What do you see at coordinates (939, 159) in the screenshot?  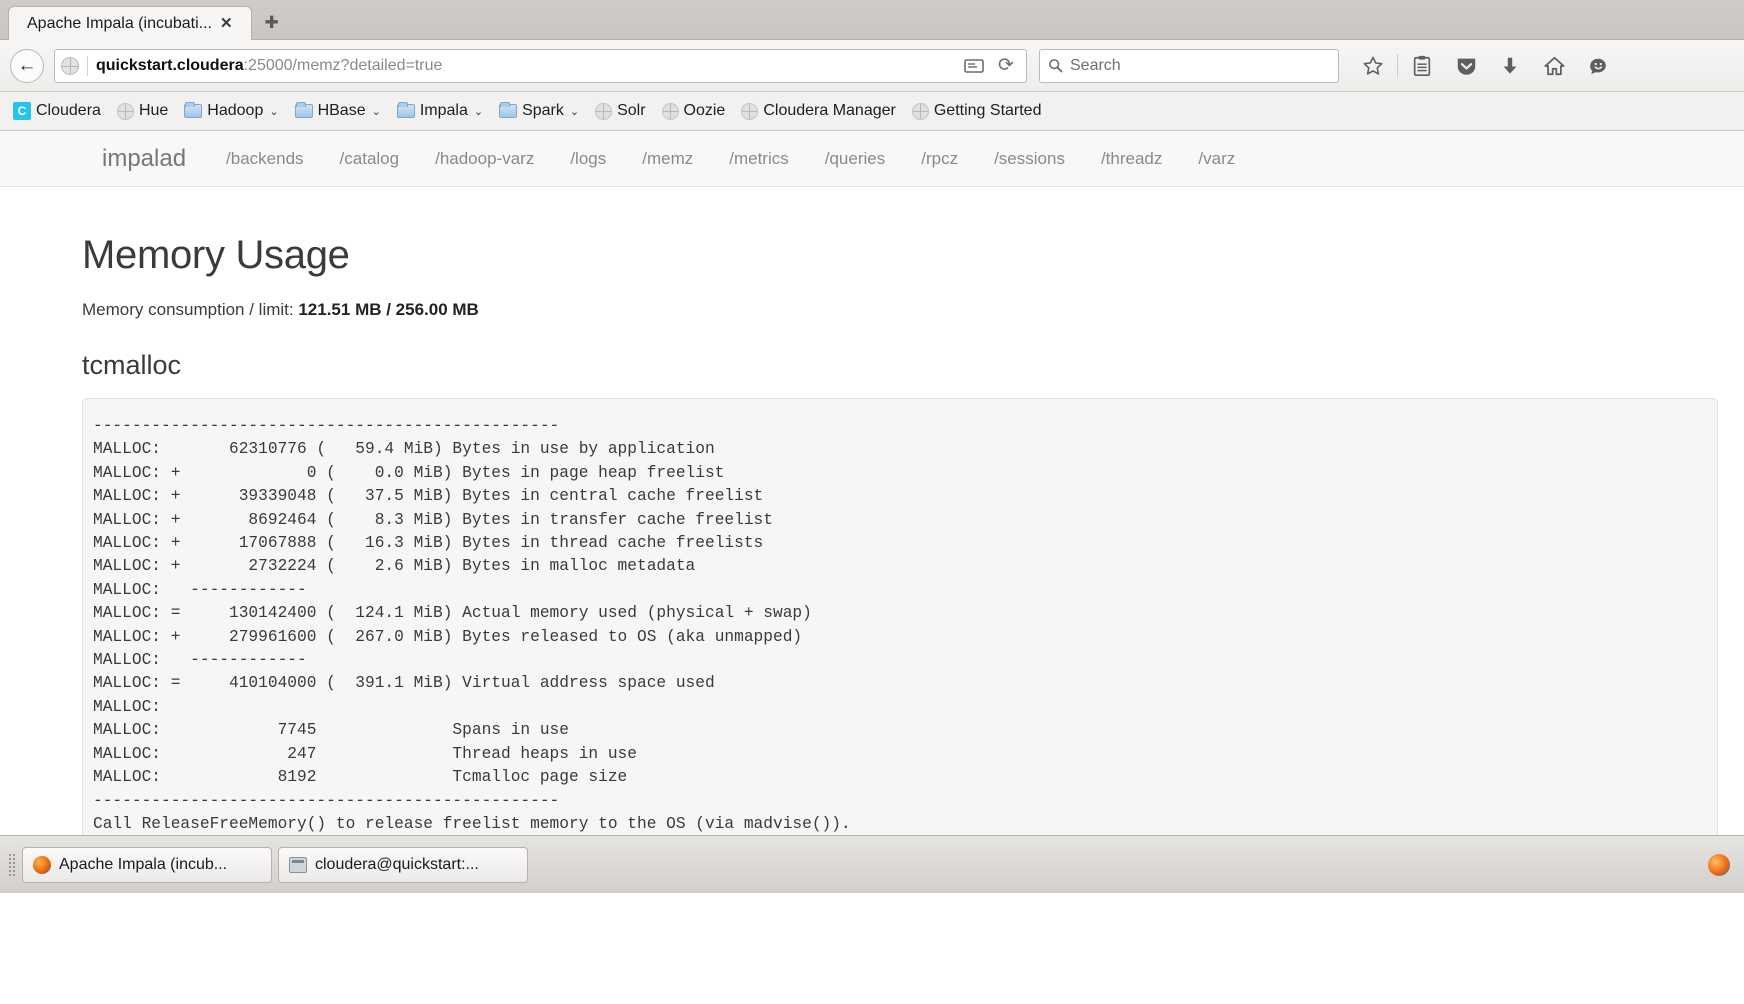 I see `impala-nav-link-rpcz: /rpcz` at bounding box center [939, 159].